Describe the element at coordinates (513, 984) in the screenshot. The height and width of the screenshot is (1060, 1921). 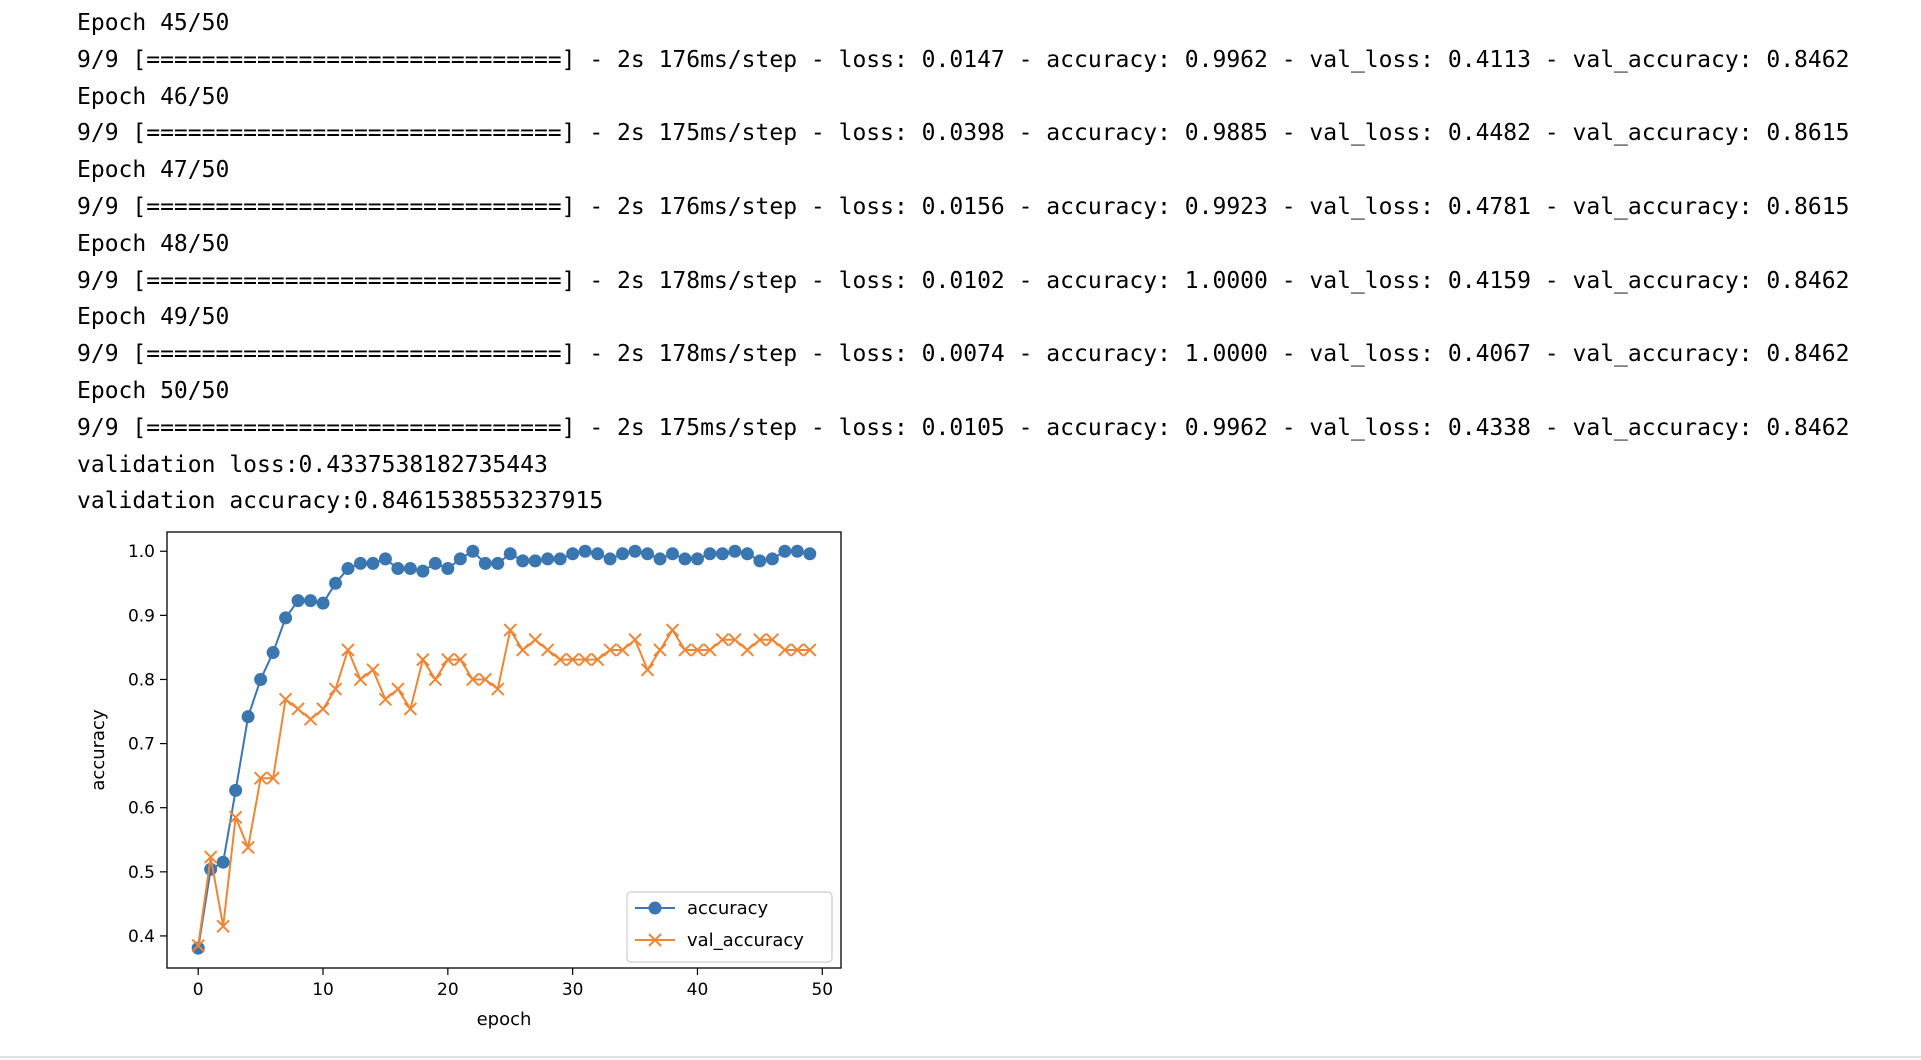
I see `x-axis: 0 10 20 30 40 50` at that location.